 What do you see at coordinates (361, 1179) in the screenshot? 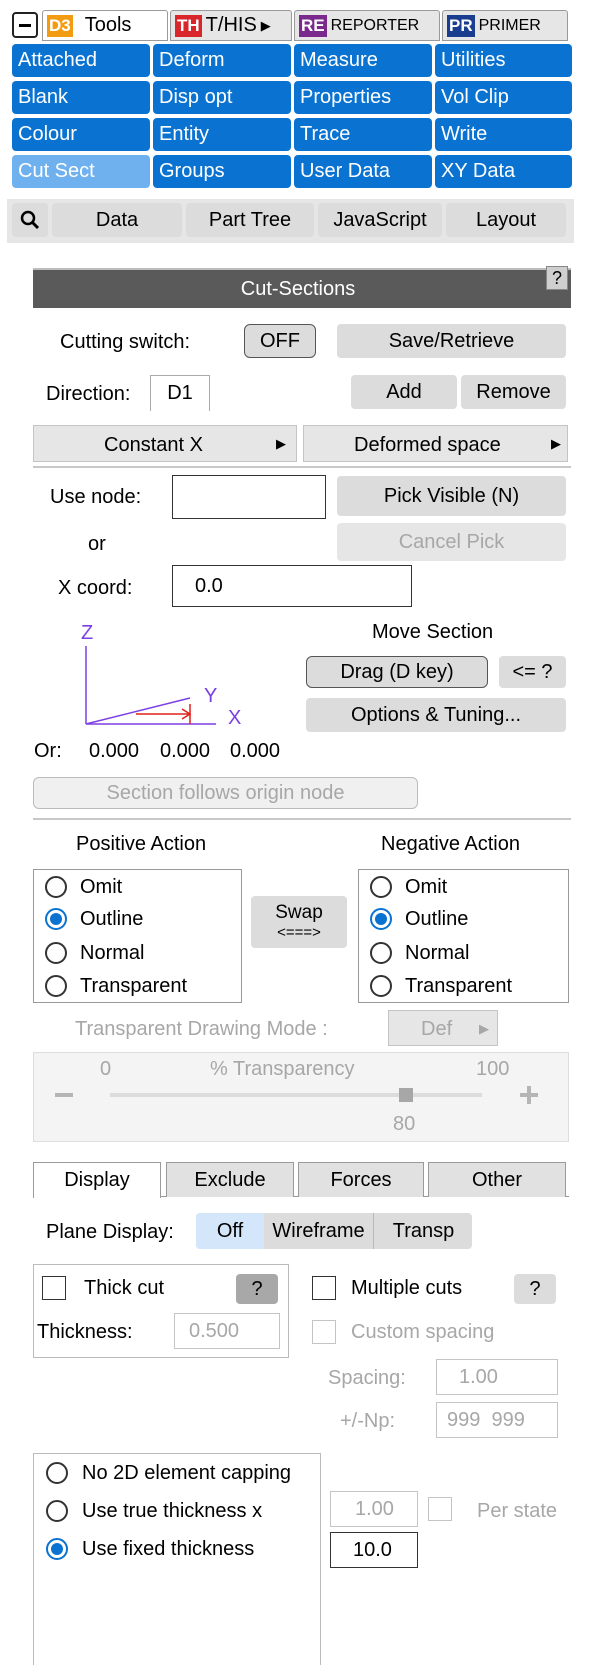
I see `tab-forces: Forces` at bounding box center [361, 1179].